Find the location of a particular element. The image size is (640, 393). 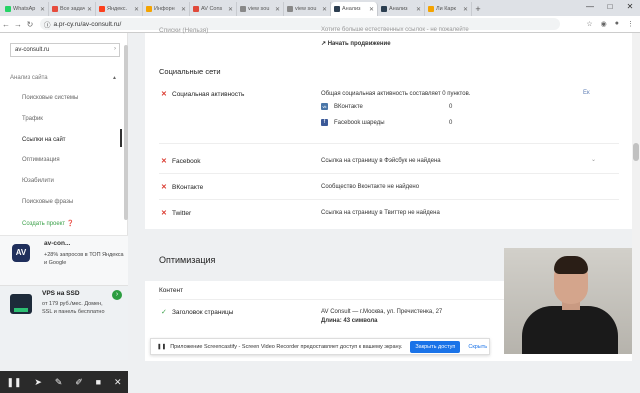

fb-value: 0 is located at coordinates (451, 123).